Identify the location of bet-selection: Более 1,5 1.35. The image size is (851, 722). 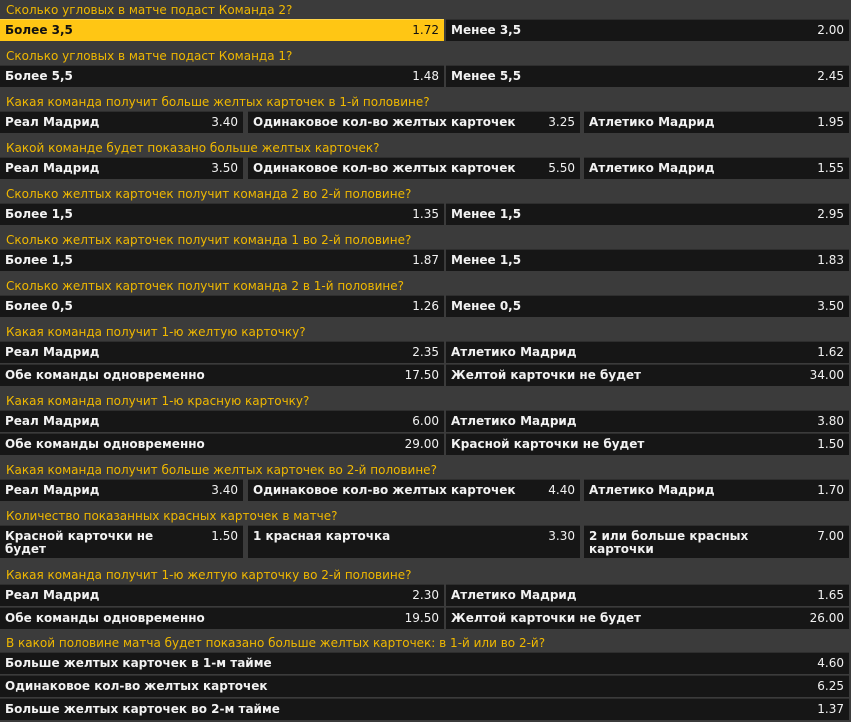
(222, 214).